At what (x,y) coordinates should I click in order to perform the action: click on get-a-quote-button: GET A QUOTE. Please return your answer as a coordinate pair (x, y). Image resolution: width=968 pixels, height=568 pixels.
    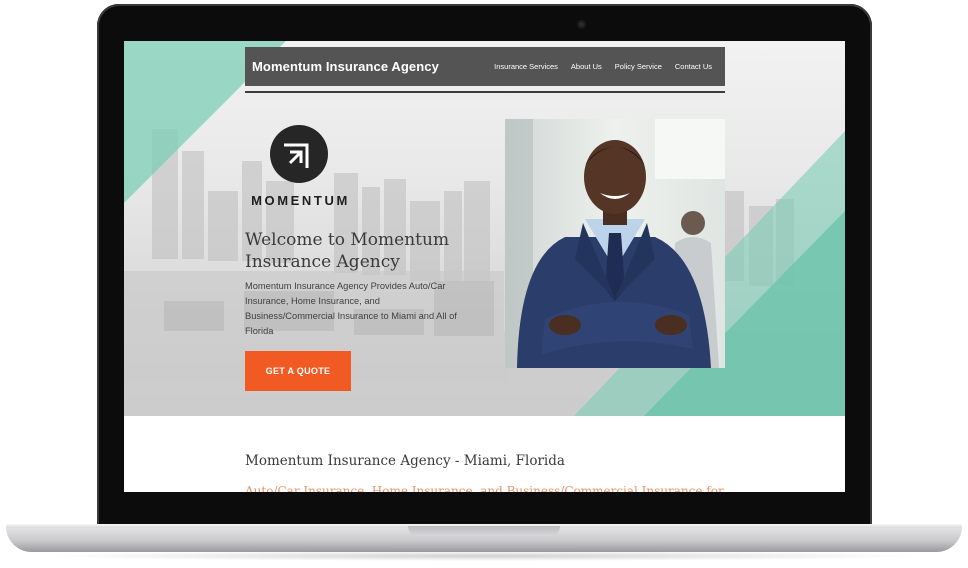
    Looking at the image, I should click on (298, 371).